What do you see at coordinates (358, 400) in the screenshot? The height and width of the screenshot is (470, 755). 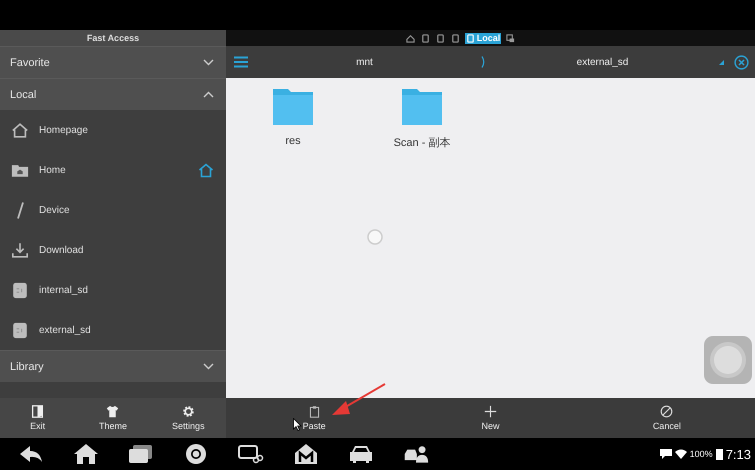 I see `arrow-annotation` at bounding box center [358, 400].